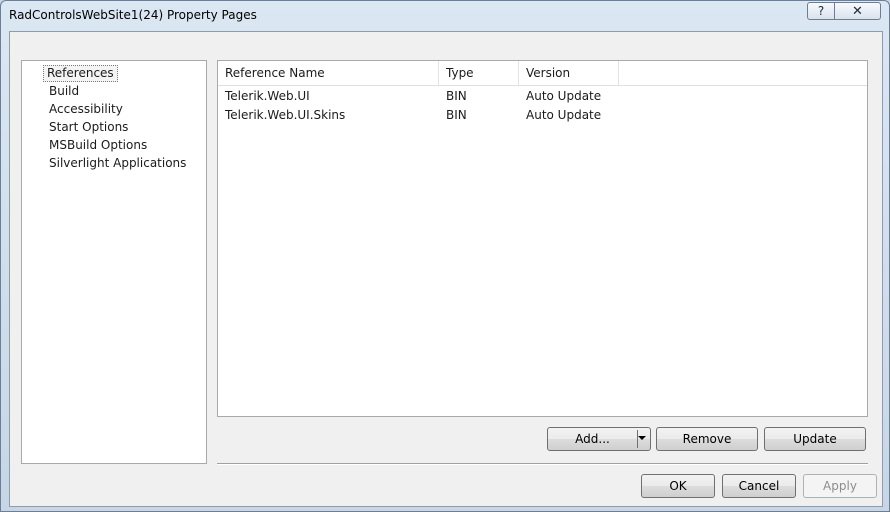 Image resolution: width=890 pixels, height=512 pixels. Describe the element at coordinates (328, 73) in the screenshot. I see `column-header-reference-name: Reference Name` at that location.